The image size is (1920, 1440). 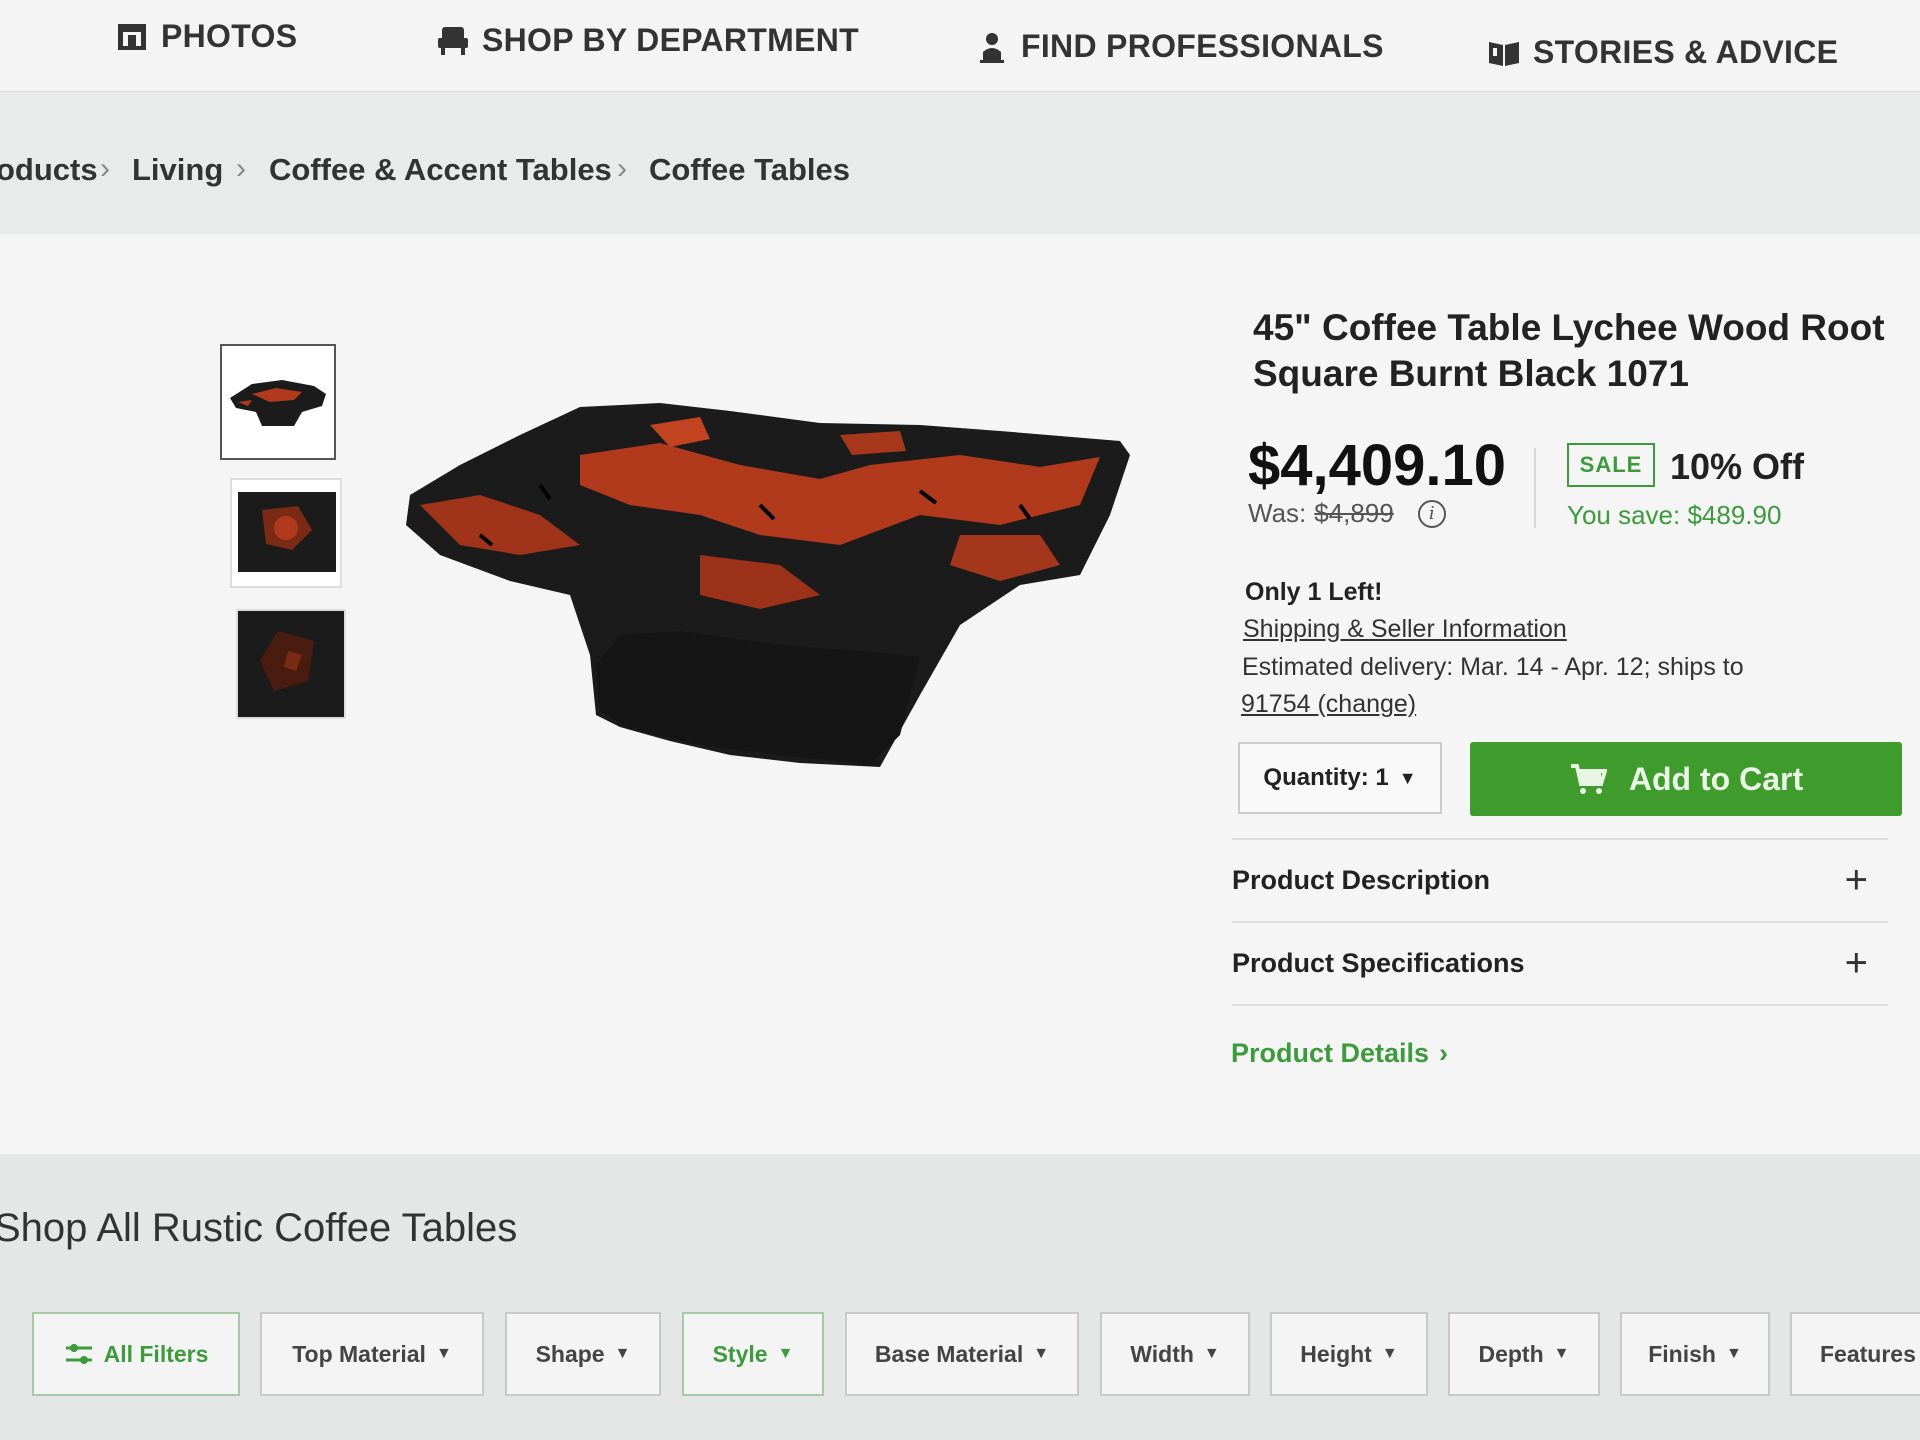 I want to click on nav-photos: PHOTOS, so click(x=206, y=36).